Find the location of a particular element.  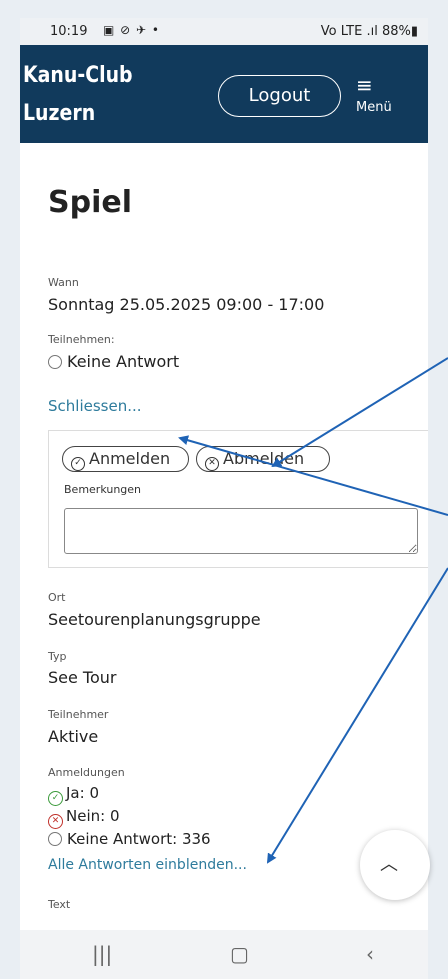

ort-label: Ort is located at coordinates (57, 597).